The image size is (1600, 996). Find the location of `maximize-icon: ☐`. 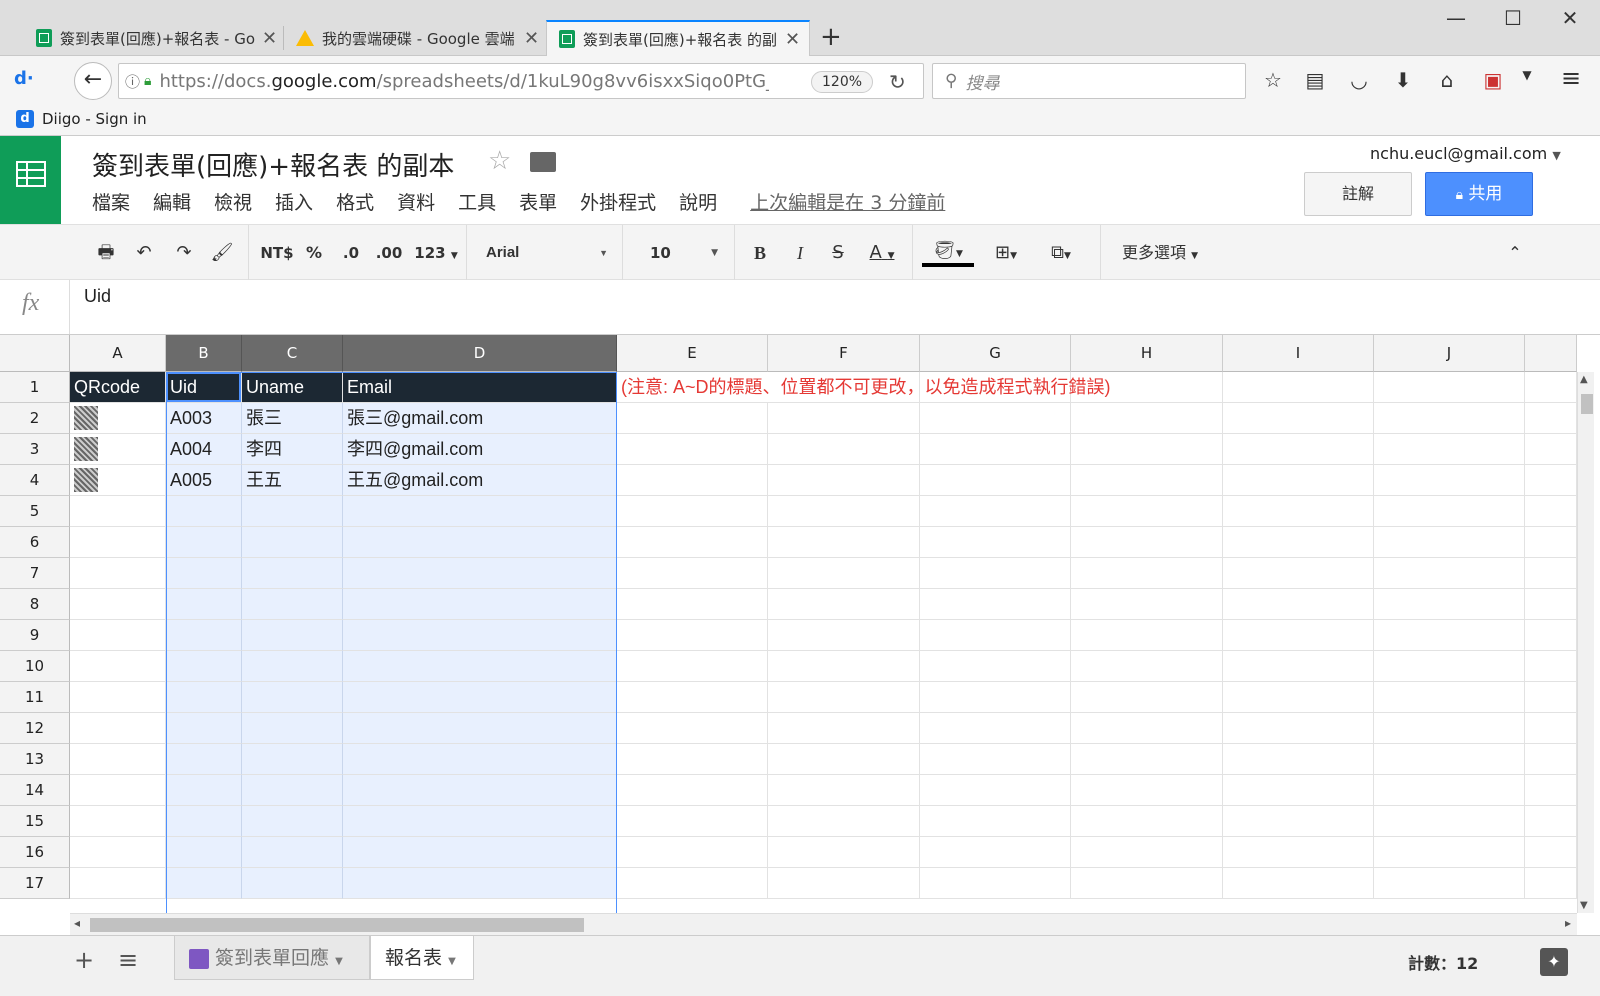

maximize-icon: ☐ is located at coordinates (1513, 18).